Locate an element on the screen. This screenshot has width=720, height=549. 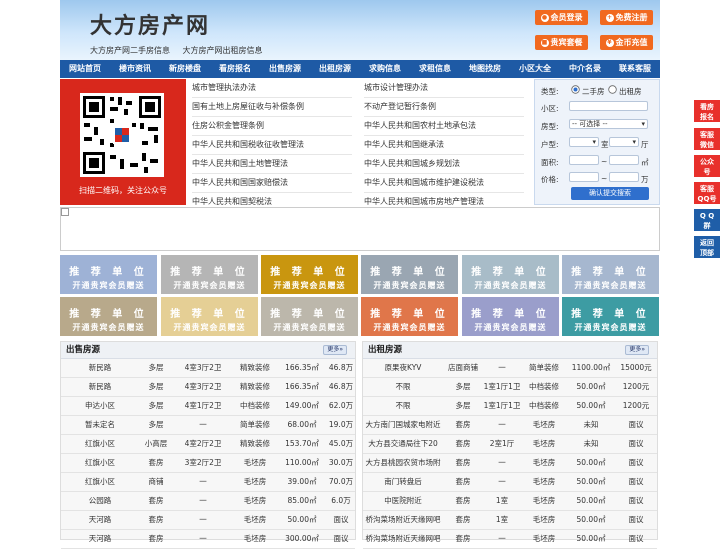
nav-new-homes: 新房楼盘 is located at coordinates (185, 69).